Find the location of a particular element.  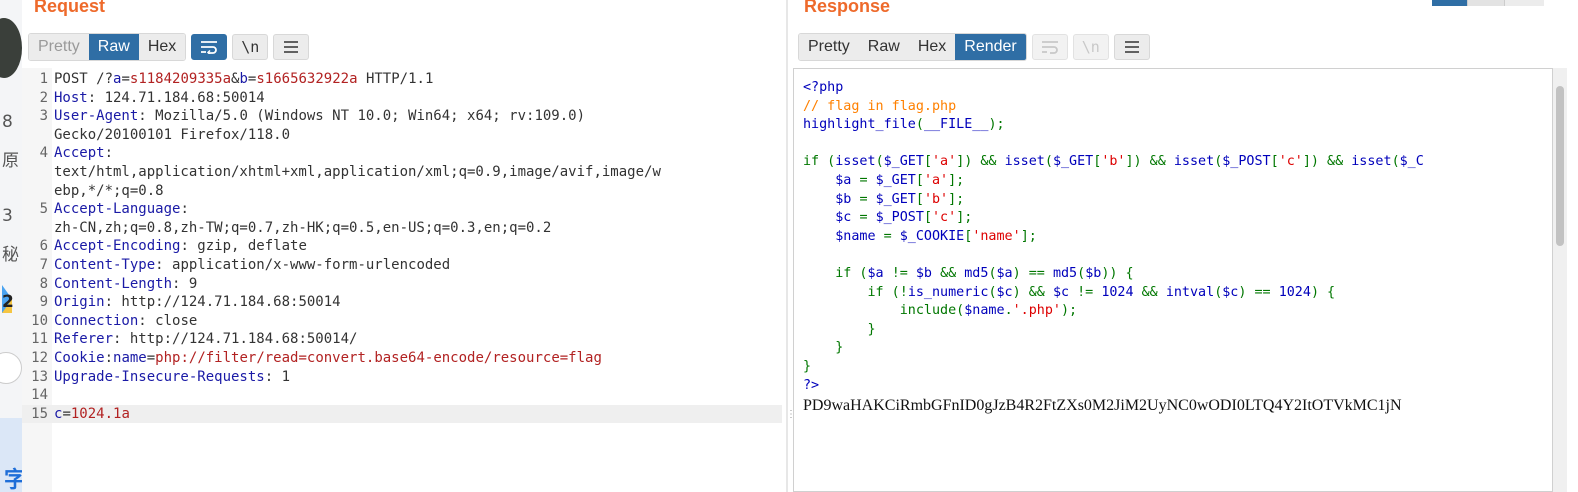

code-text: : 124.71.184.68:50014 is located at coordinates (176, 97).